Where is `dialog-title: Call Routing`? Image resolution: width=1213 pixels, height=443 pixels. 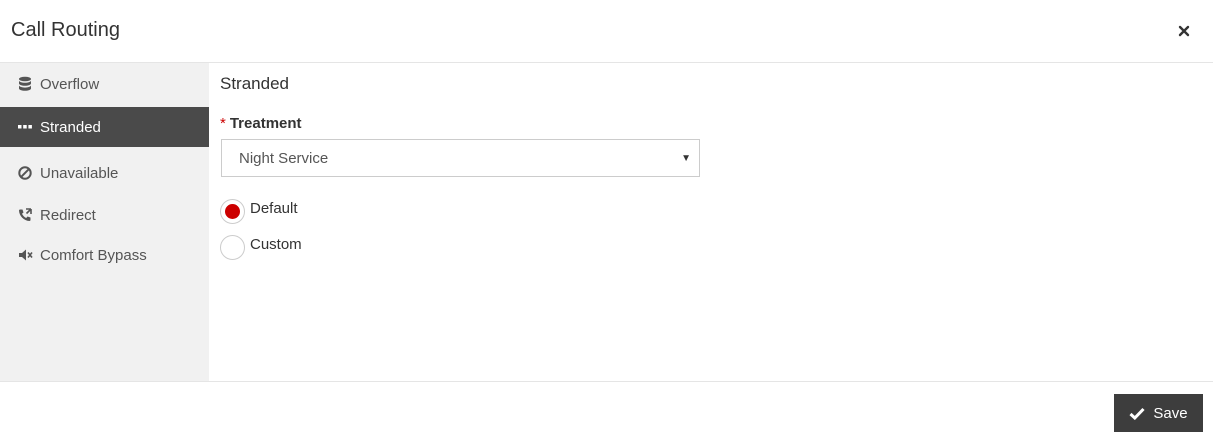
dialog-title: Call Routing is located at coordinates (65, 30).